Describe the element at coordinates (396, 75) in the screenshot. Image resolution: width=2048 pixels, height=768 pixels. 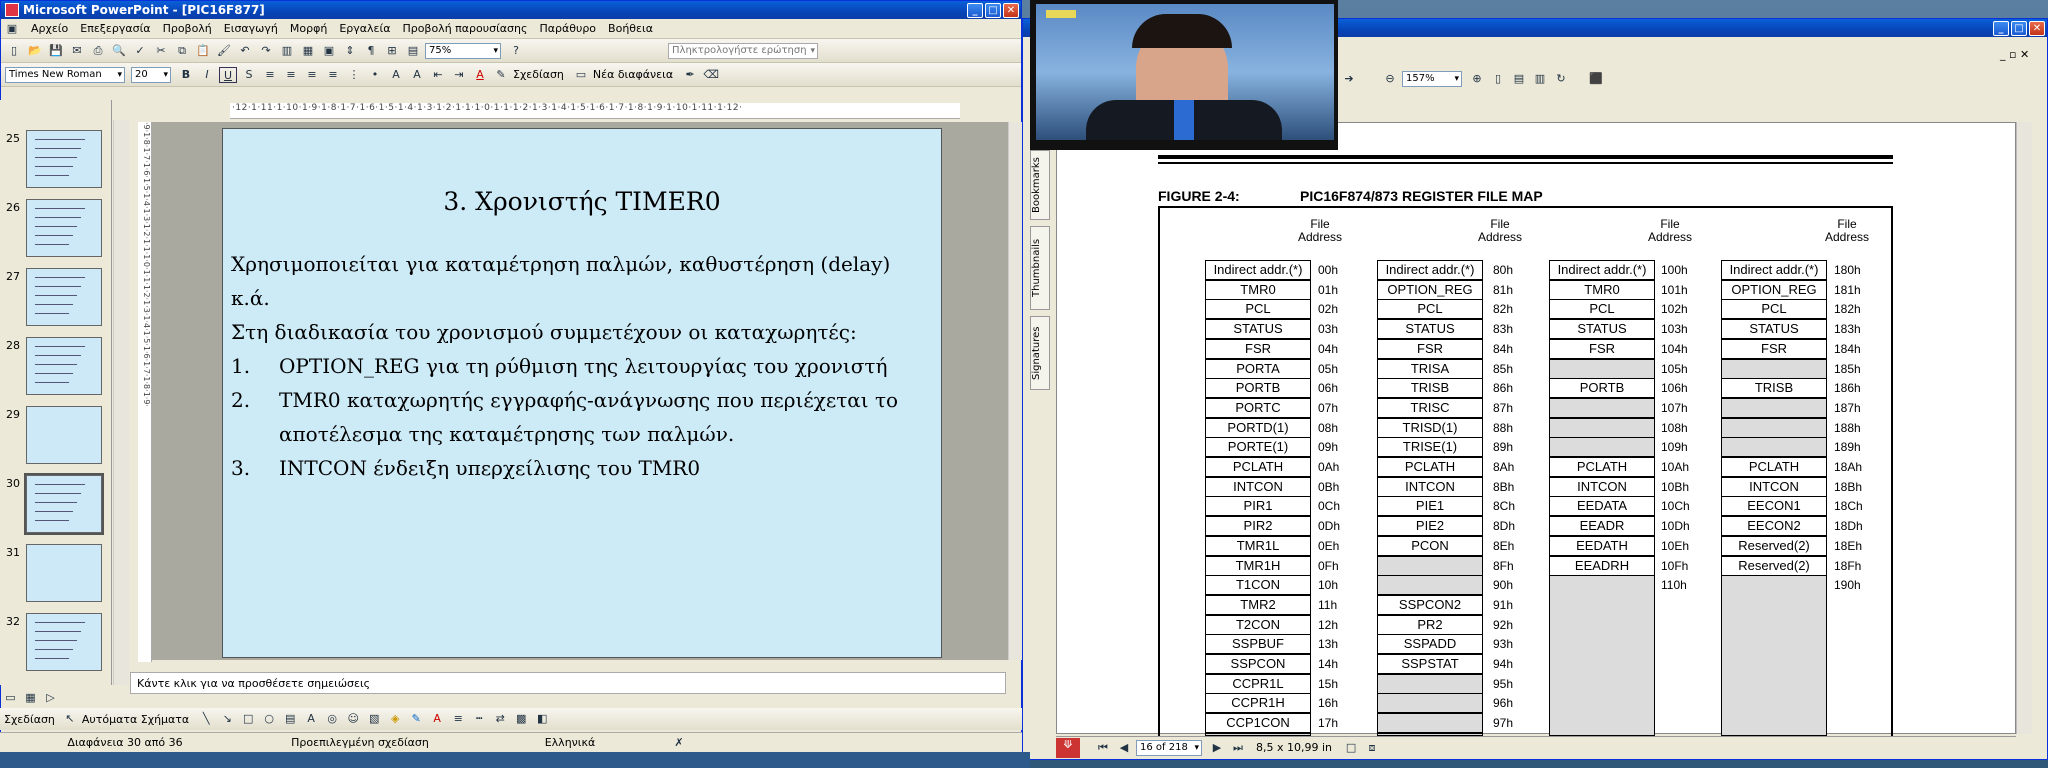
I see `increase-font-icon: A` at that location.